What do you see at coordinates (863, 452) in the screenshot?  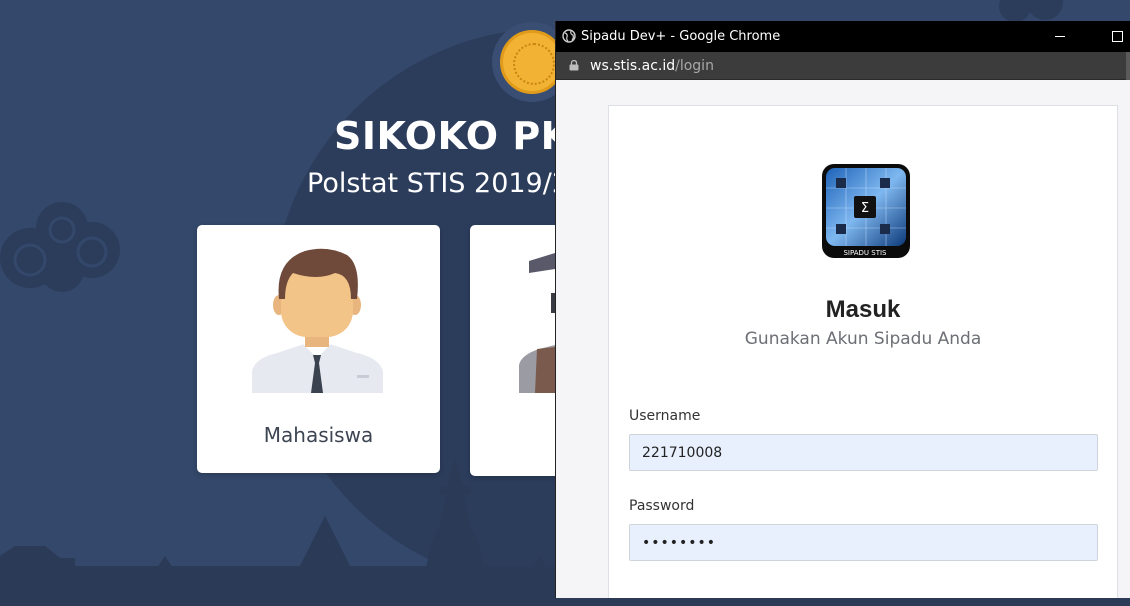 I see `username-input` at bounding box center [863, 452].